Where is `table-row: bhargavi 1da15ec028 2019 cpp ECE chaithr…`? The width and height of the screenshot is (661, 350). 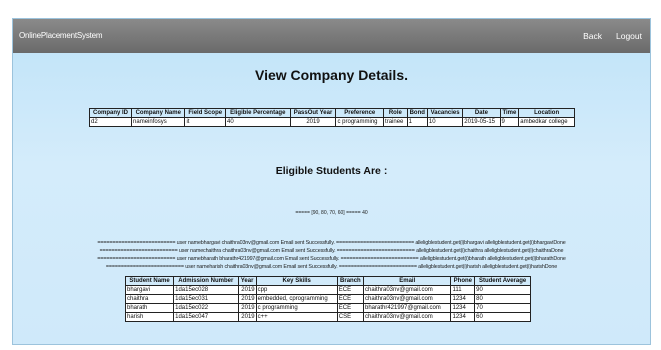
table-row: bhargavi 1da15ec028 2019 cpp ECE chaithr… is located at coordinates (327, 290).